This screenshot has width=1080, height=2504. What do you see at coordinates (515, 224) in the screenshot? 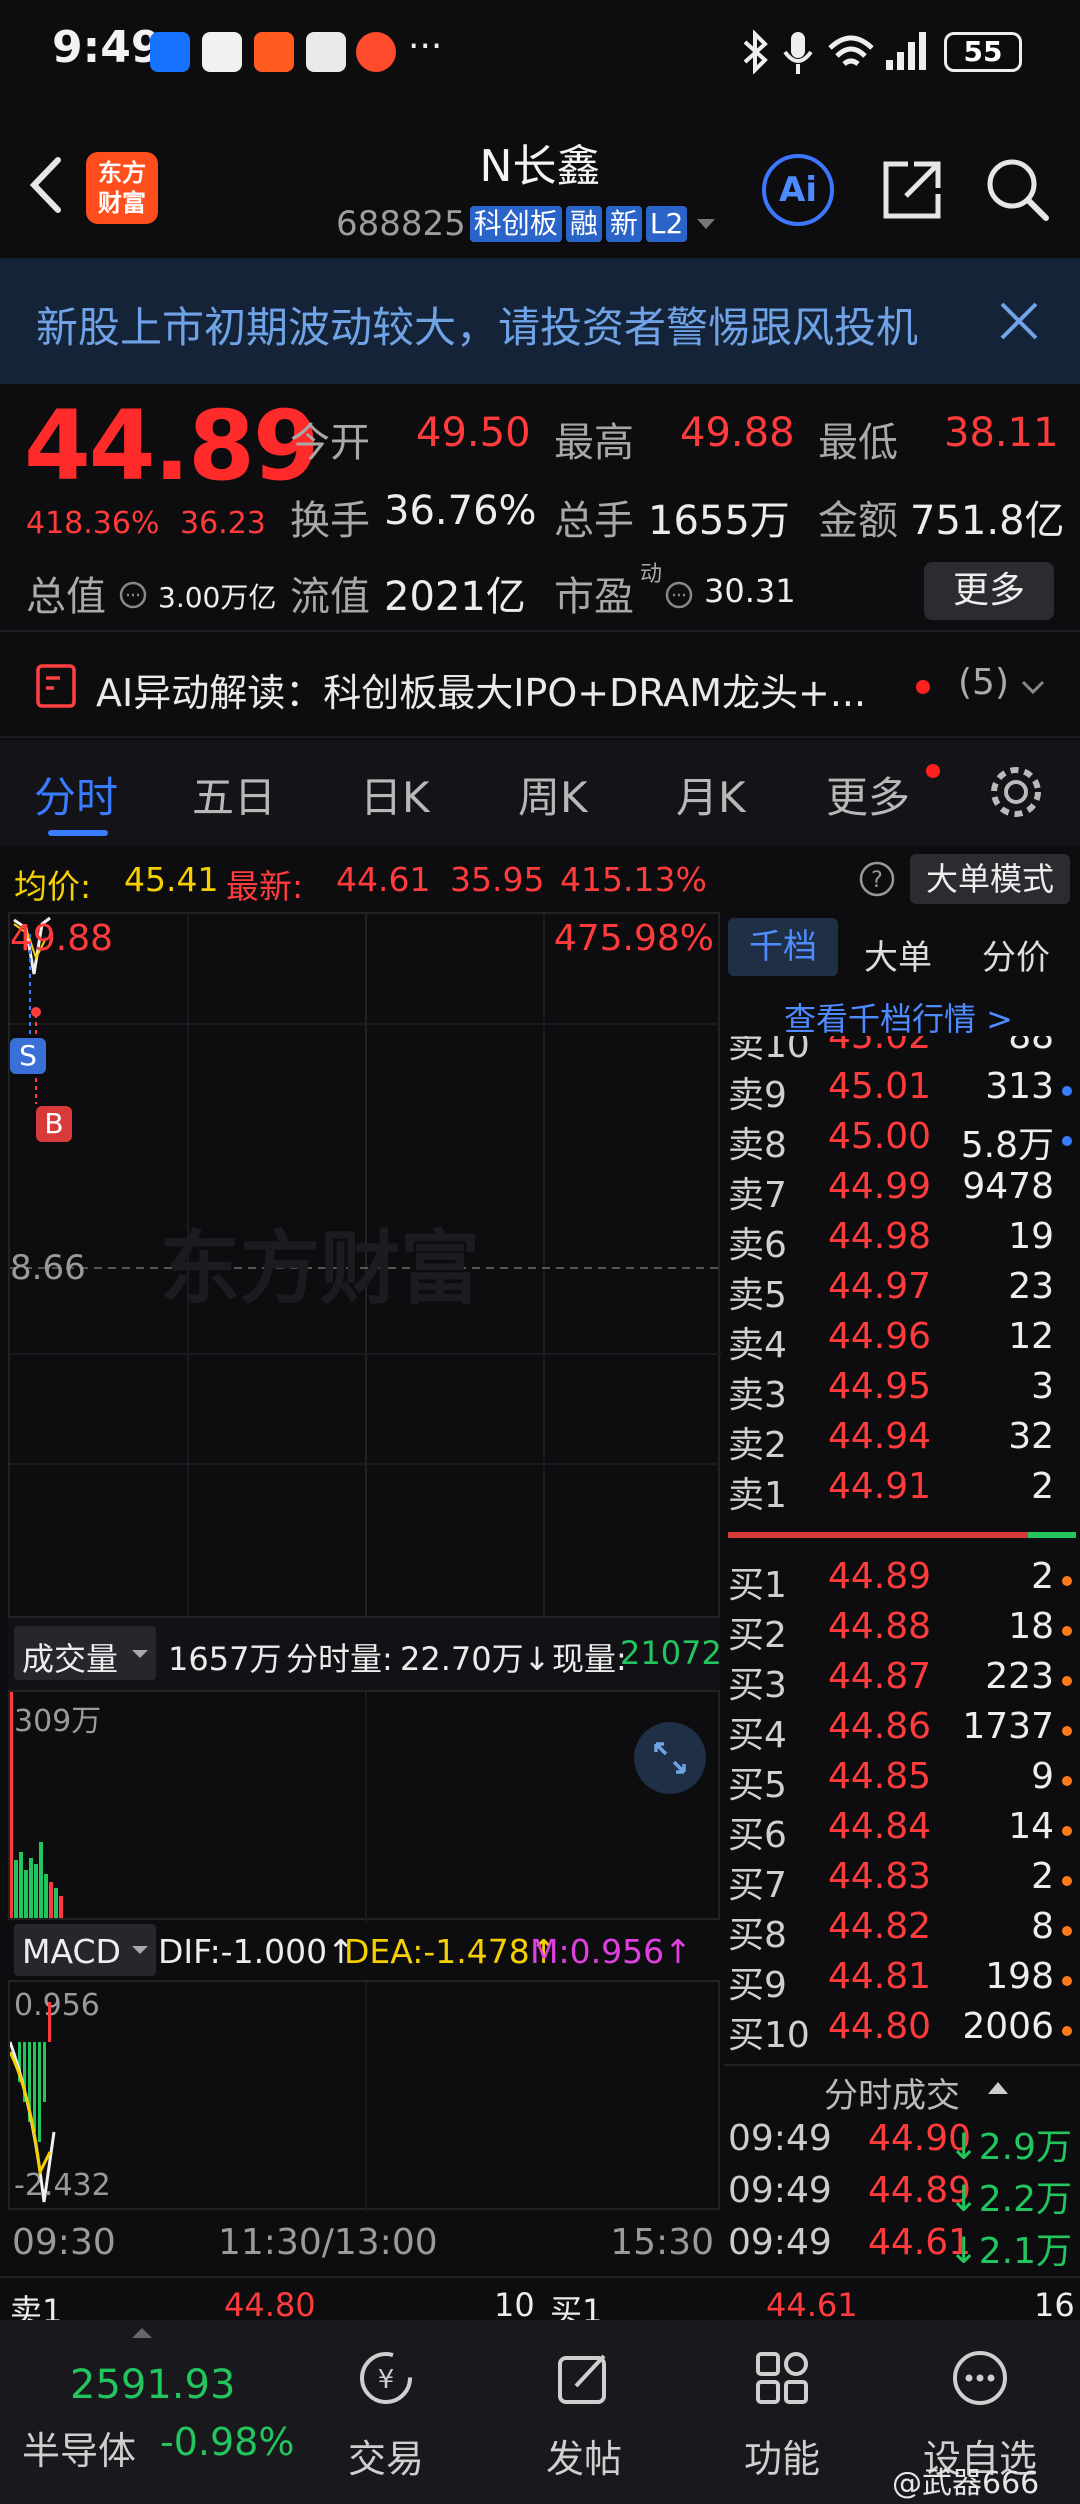
I see `tag-star-market: 科创板` at bounding box center [515, 224].